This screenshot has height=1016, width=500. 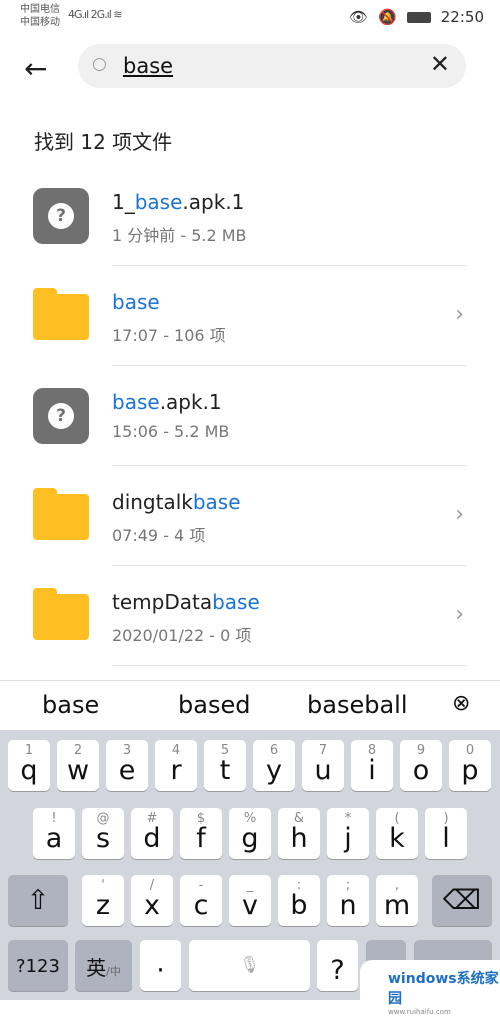 What do you see at coordinates (95, 14) in the screenshot?
I see `signal-icon: 4G.ıl 2G.ıl ≋` at bounding box center [95, 14].